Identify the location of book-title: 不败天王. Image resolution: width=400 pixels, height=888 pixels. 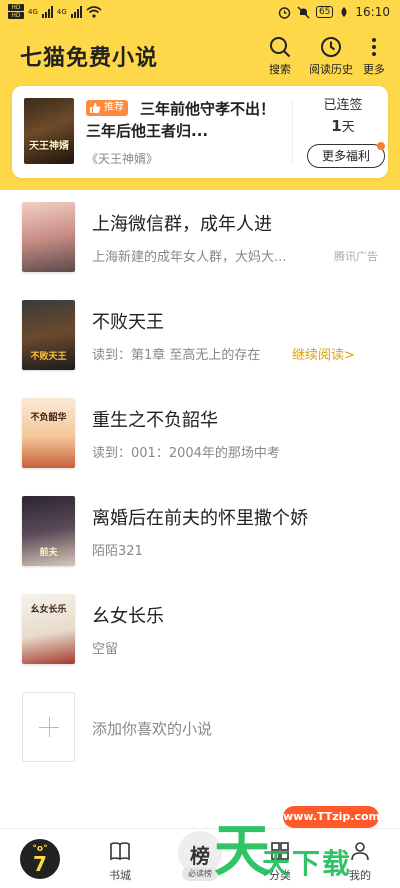
(128, 322).